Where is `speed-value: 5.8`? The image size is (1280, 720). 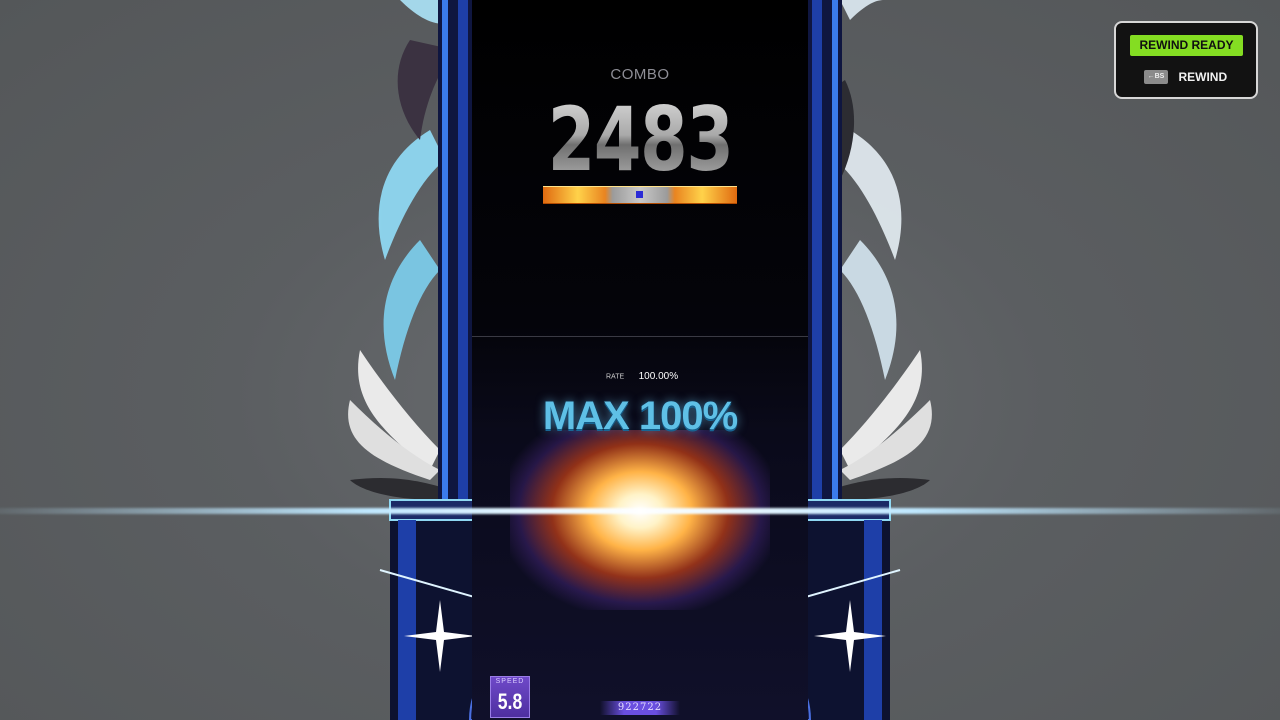 speed-value: 5.8 is located at coordinates (510, 701).